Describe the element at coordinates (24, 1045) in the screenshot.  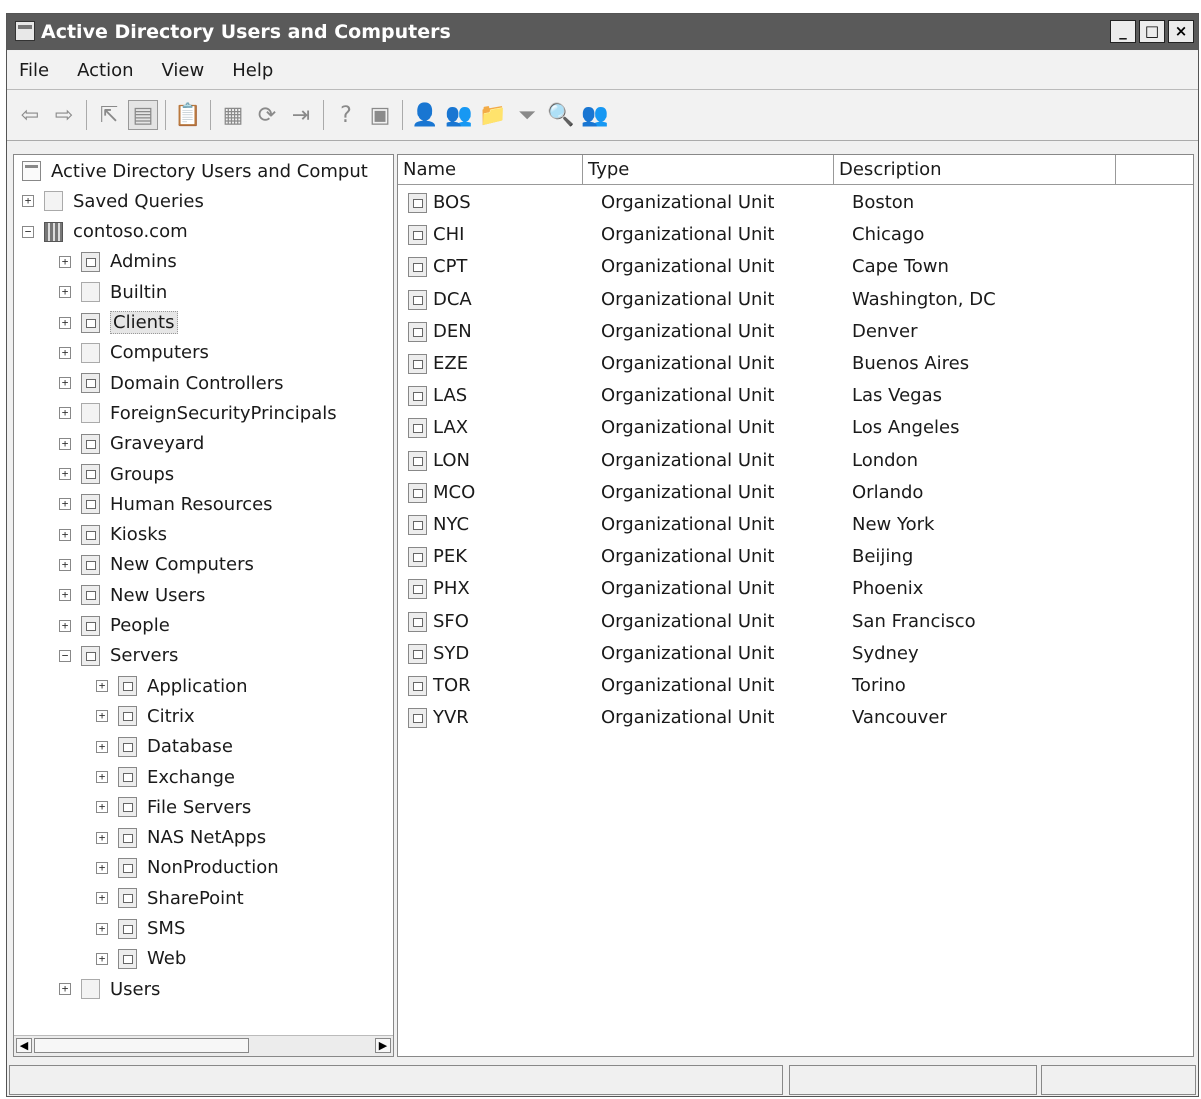
I see `scroll-left-button: ◀` at that location.